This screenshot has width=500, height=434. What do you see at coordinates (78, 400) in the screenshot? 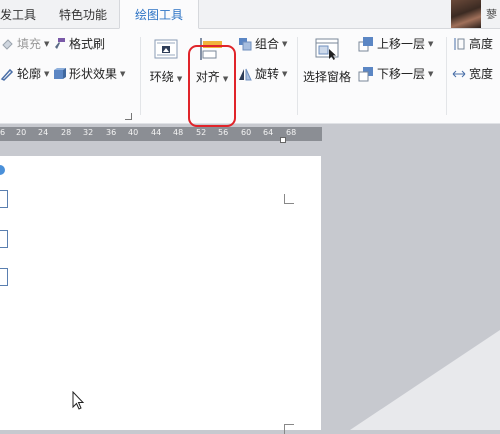
I see `mouse-cursor-icon` at bounding box center [78, 400].